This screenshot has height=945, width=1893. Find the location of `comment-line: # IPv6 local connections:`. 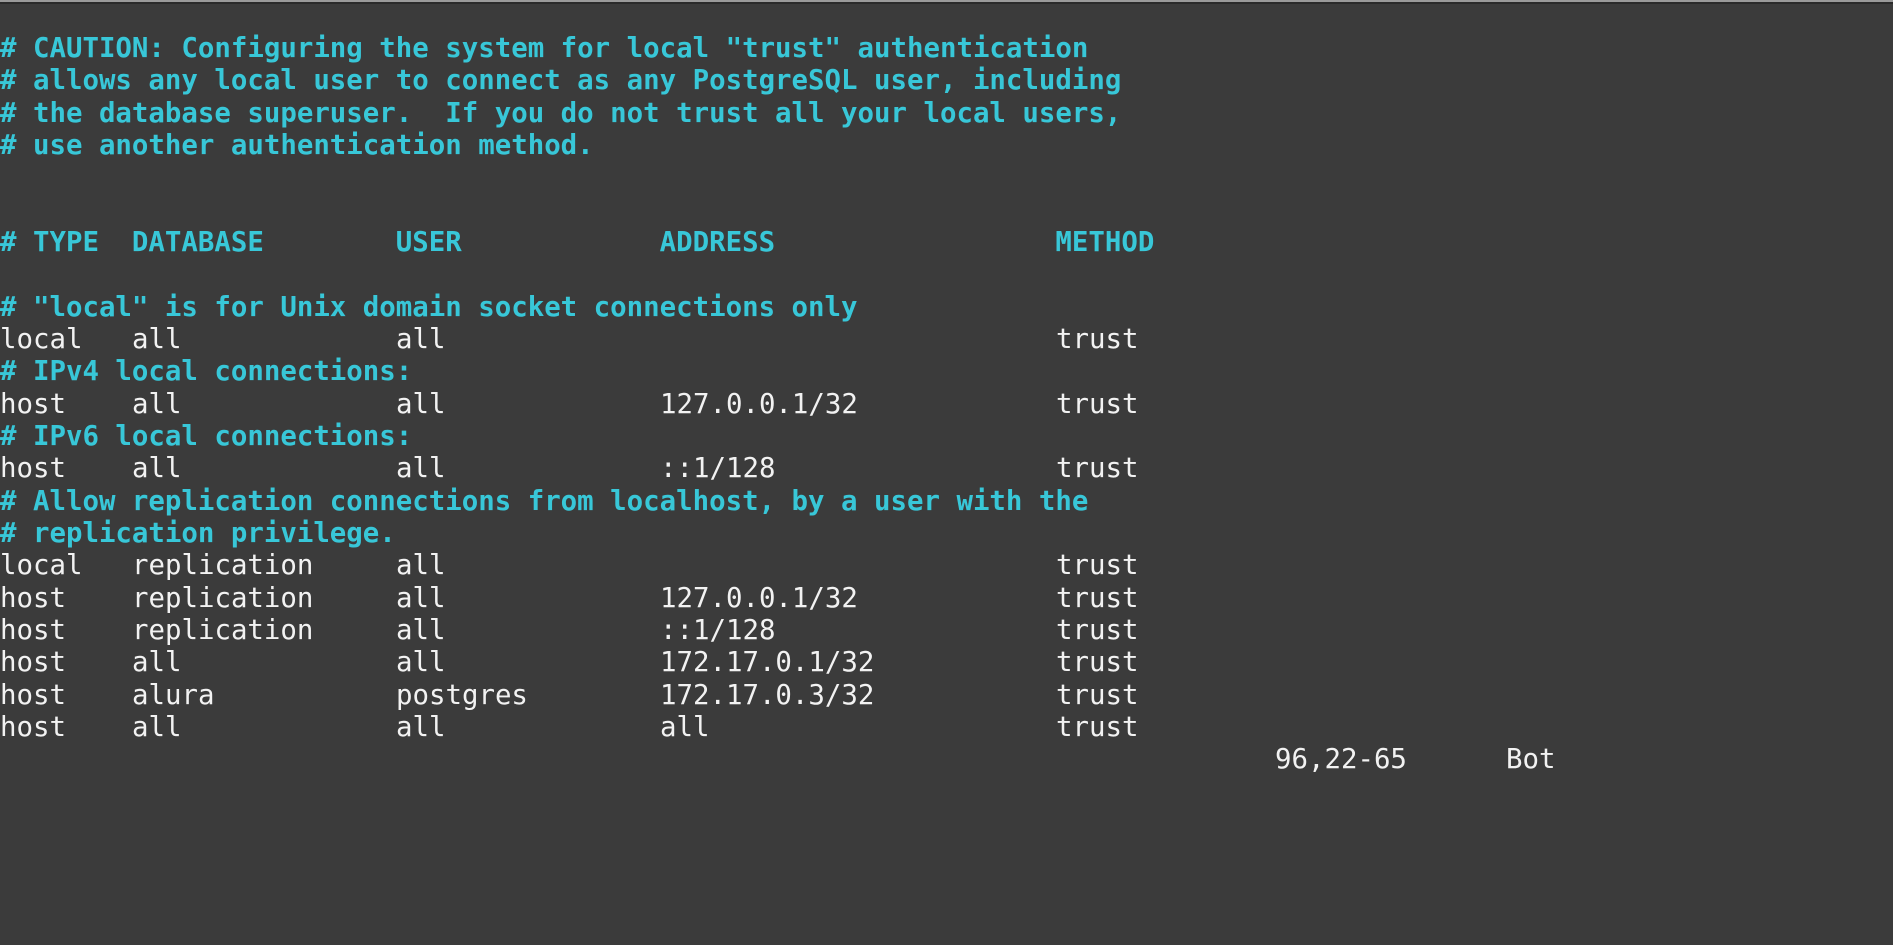

comment-line: # IPv6 local connections: is located at coordinates (206, 436).